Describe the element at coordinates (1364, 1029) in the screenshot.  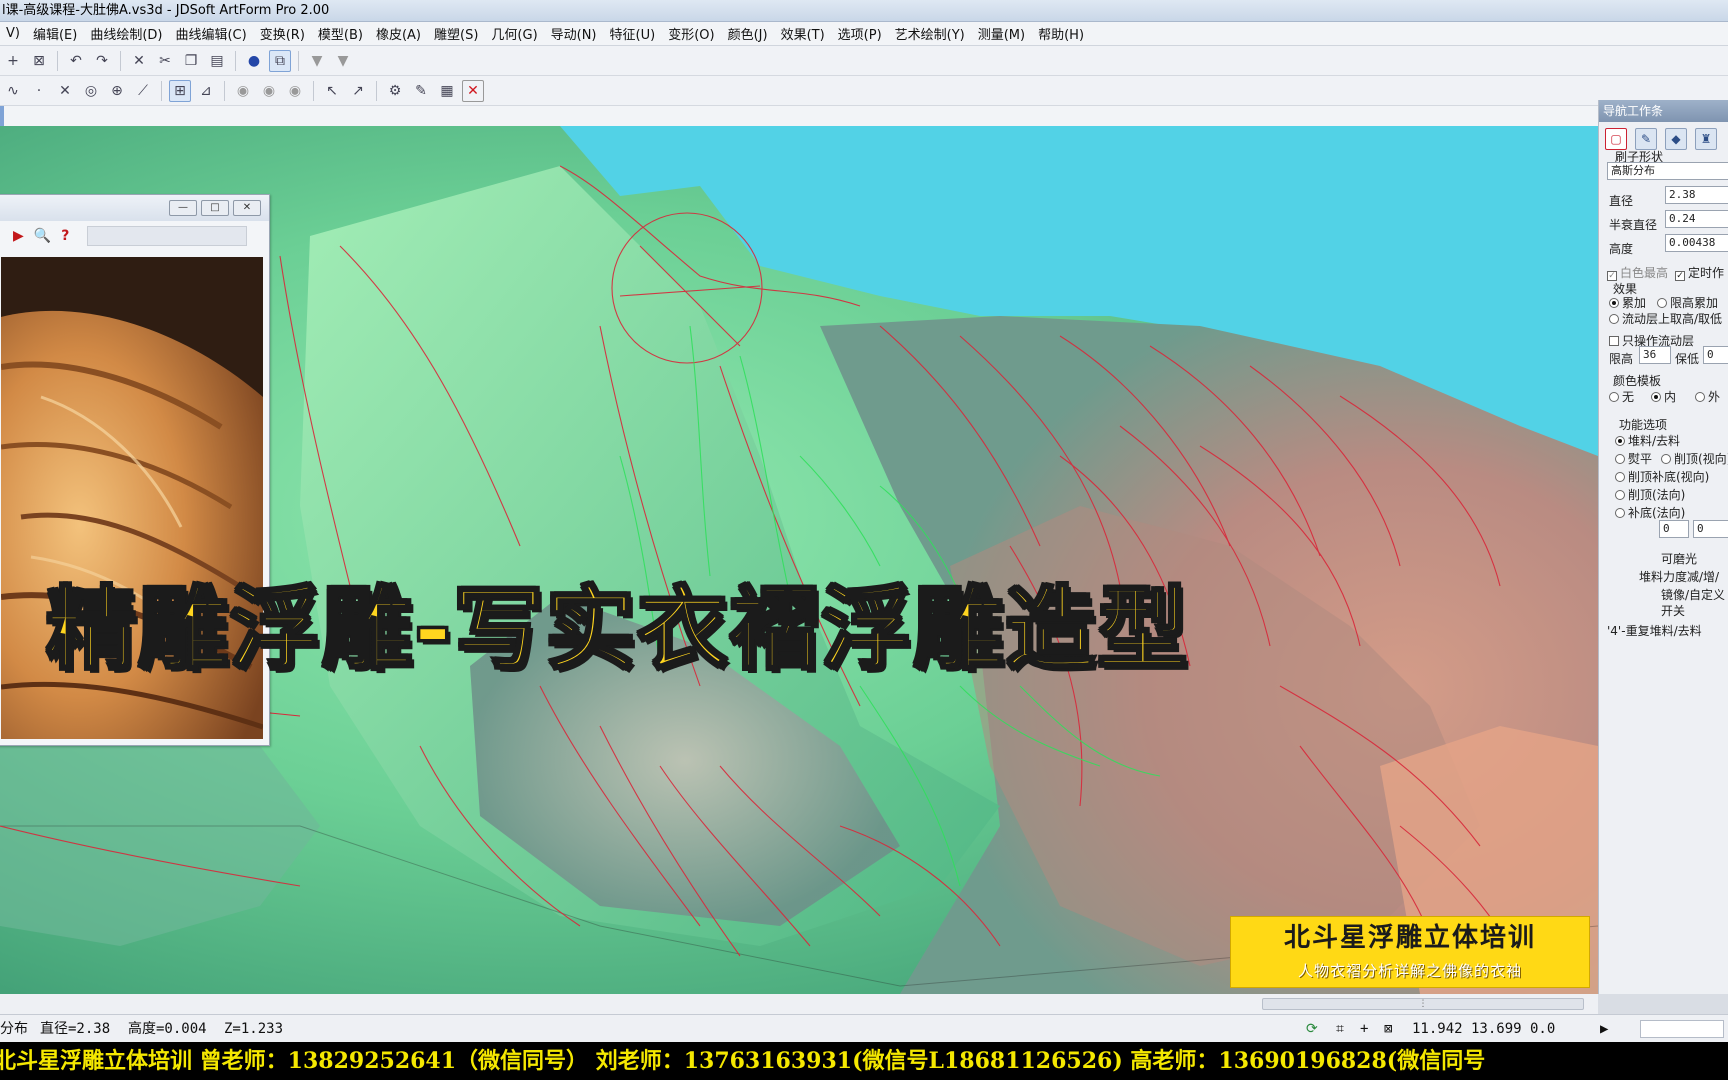
I see `crosshair-icon: +` at that location.